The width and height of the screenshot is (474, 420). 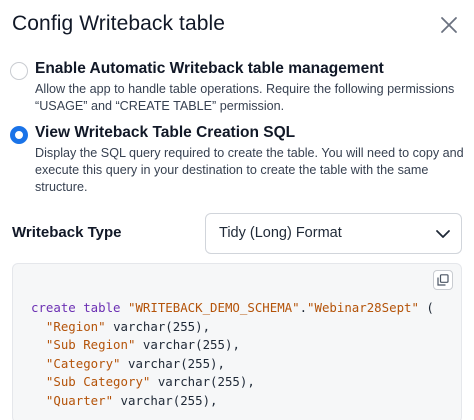 What do you see at coordinates (19, 135) in the screenshot?
I see `radio-view-sql` at bounding box center [19, 135].